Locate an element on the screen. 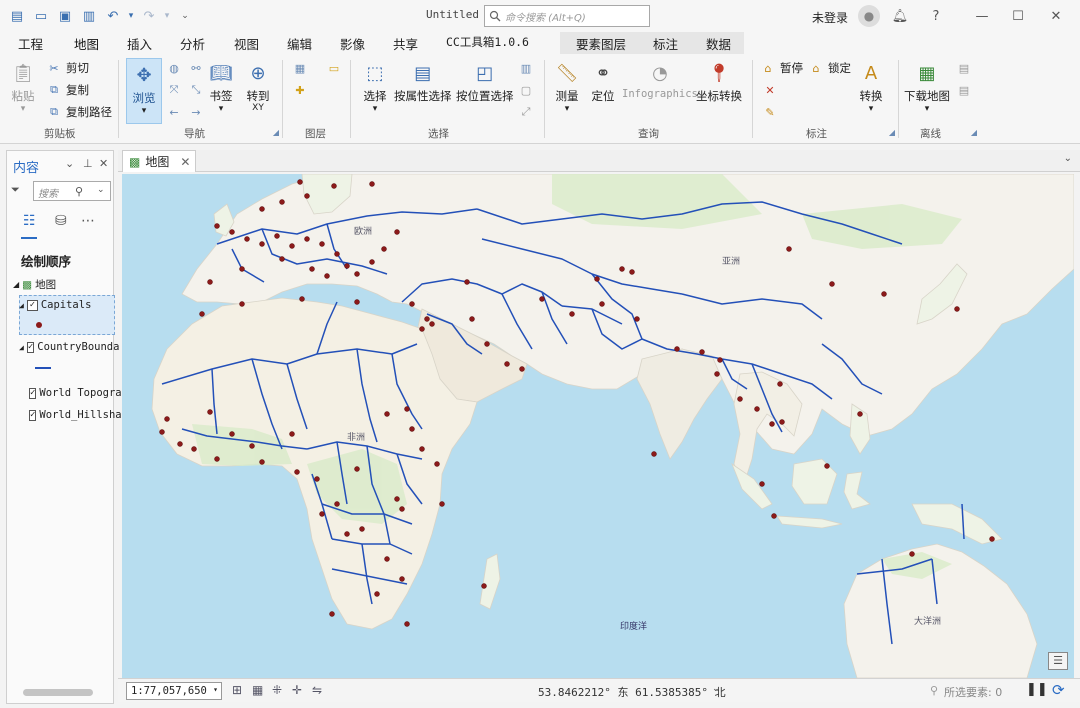 The width and height of the screenshot is (1080, 708). map-node: ◢ ▩ 地图 is located at coordinates (64, 284).